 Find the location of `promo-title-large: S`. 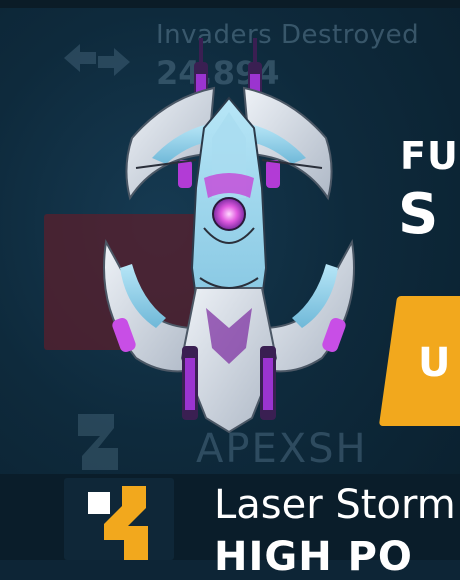

promo-title-large: S is located at coordinates (418, 214).